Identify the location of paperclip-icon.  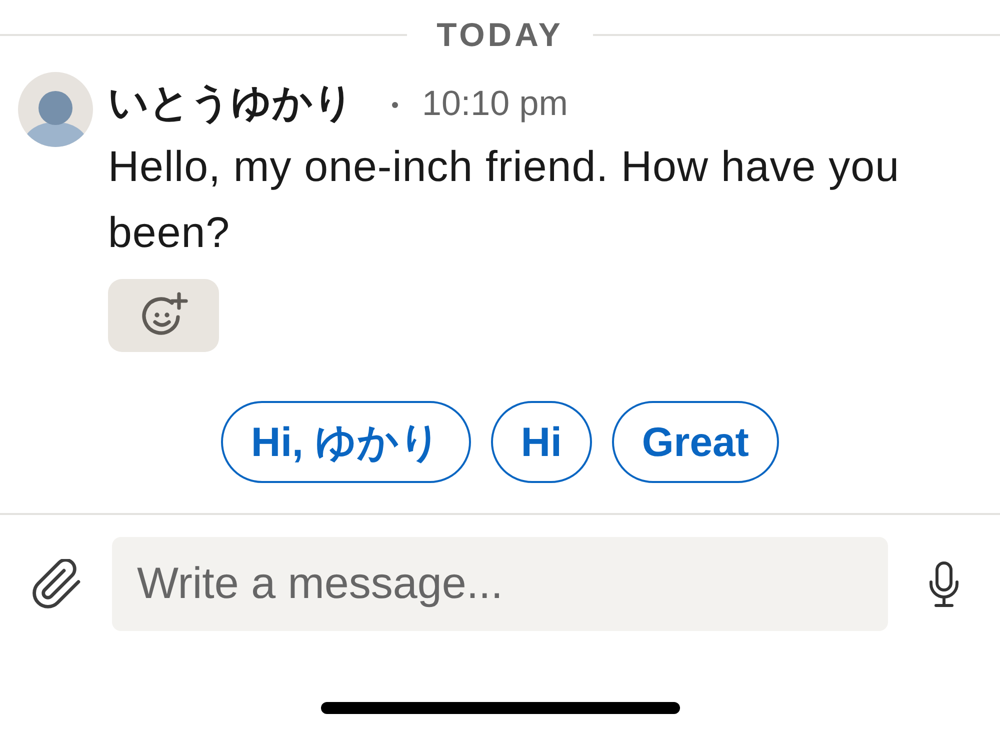
(57, 584).